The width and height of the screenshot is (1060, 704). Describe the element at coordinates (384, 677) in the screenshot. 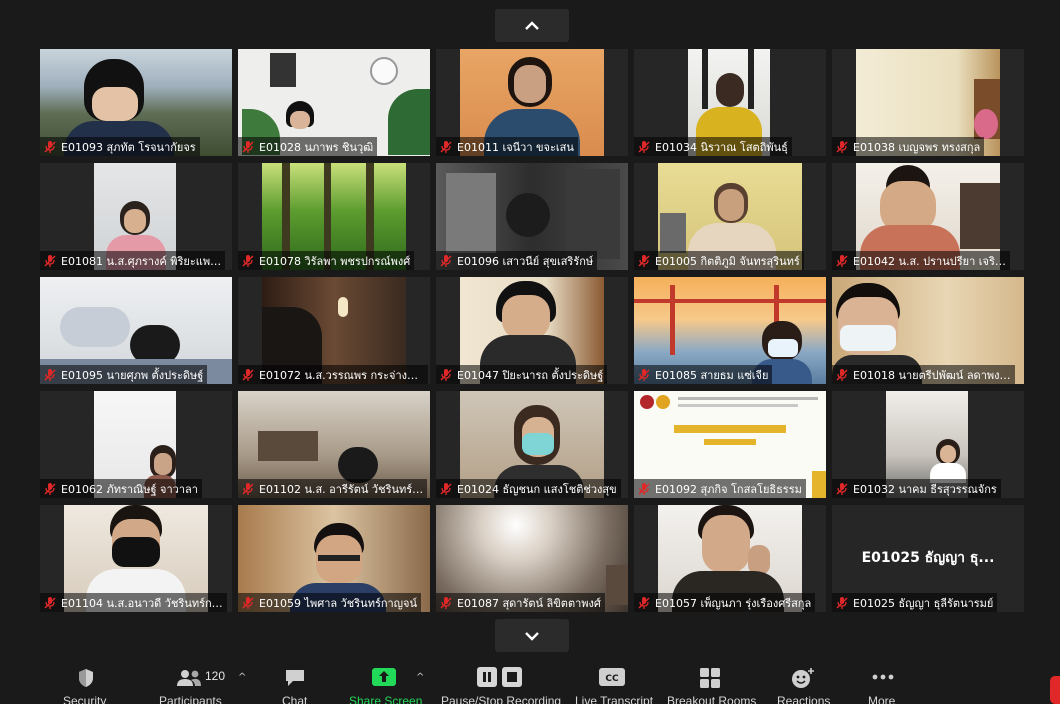

I see `share-screen-icon` at that location.